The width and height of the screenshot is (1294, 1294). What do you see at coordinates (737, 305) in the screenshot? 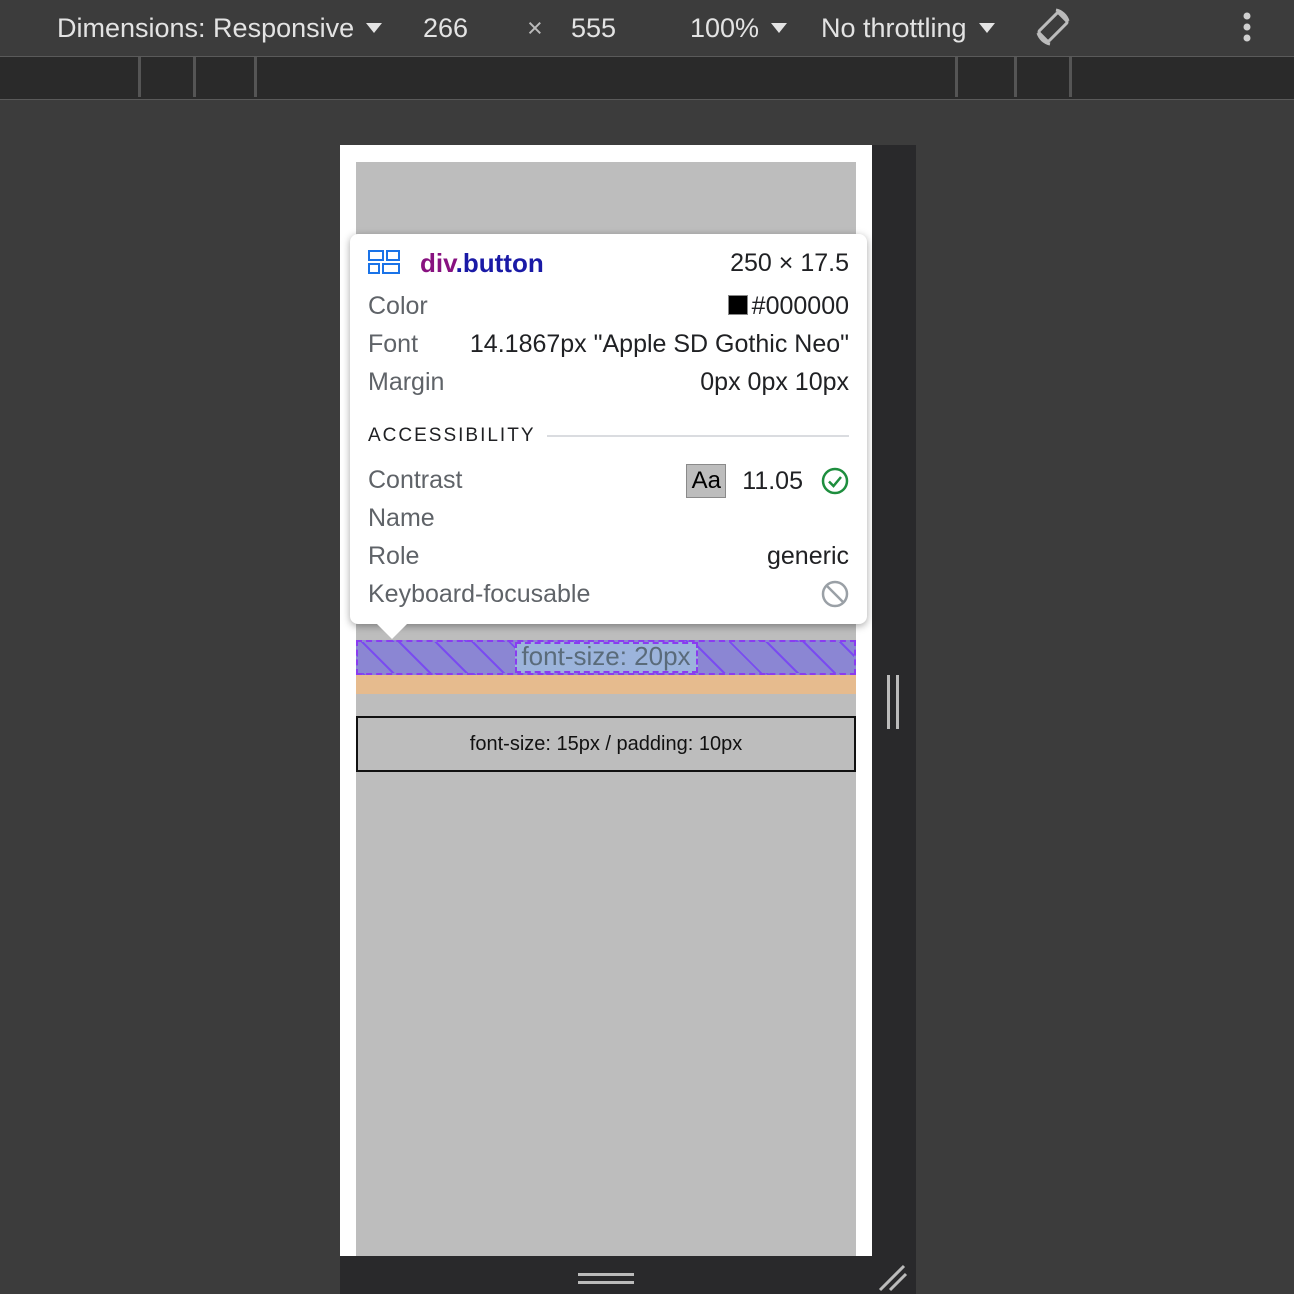
I see `color-swatch` at bounding box center [737, 305].